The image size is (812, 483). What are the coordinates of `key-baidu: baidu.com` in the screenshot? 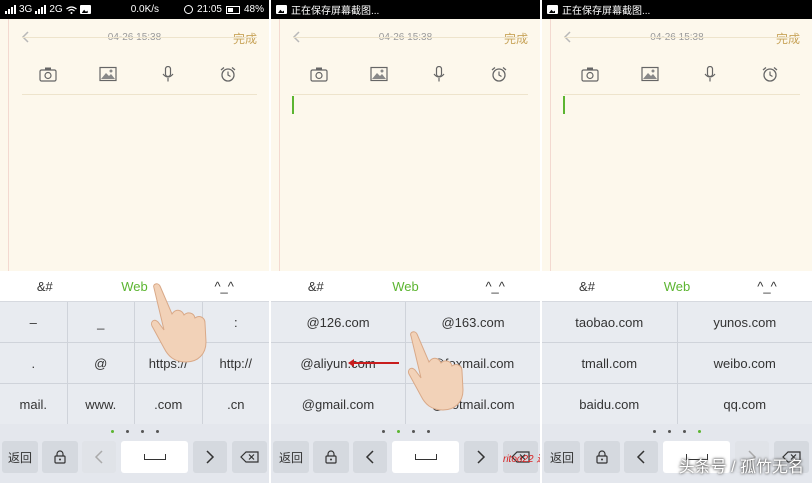 It's located at (609, 404).